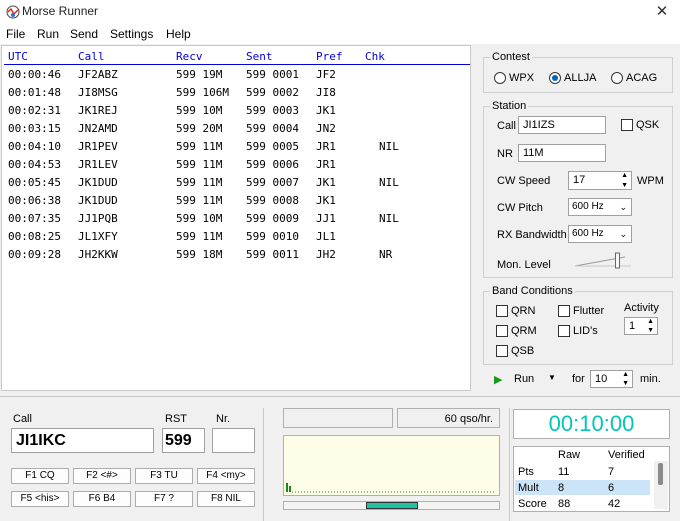  What do you see at coordinates (555, 78) in the screenshot?
I see `contest-radio-allja` at bounding box center [555, 78].